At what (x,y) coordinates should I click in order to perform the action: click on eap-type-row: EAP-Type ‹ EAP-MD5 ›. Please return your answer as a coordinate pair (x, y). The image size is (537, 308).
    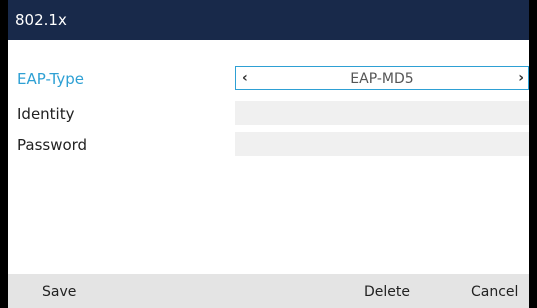
    Looking at the image, I should click on (268, 79).